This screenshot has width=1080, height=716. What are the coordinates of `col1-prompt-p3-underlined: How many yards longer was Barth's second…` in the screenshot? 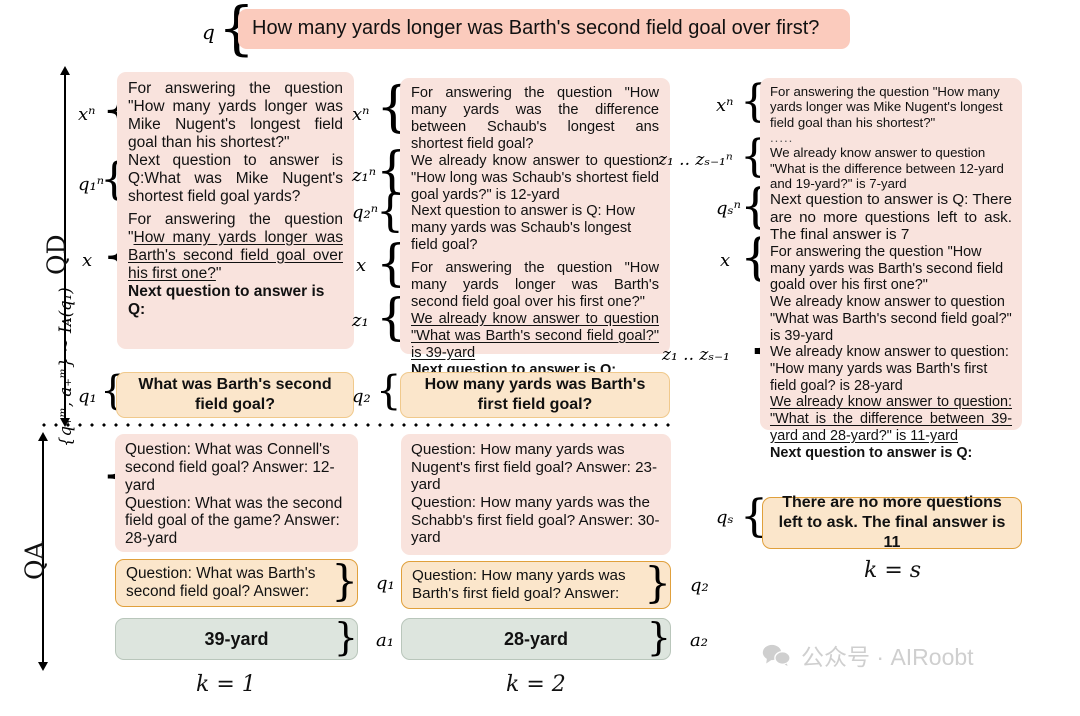 It's located at (235, 255).